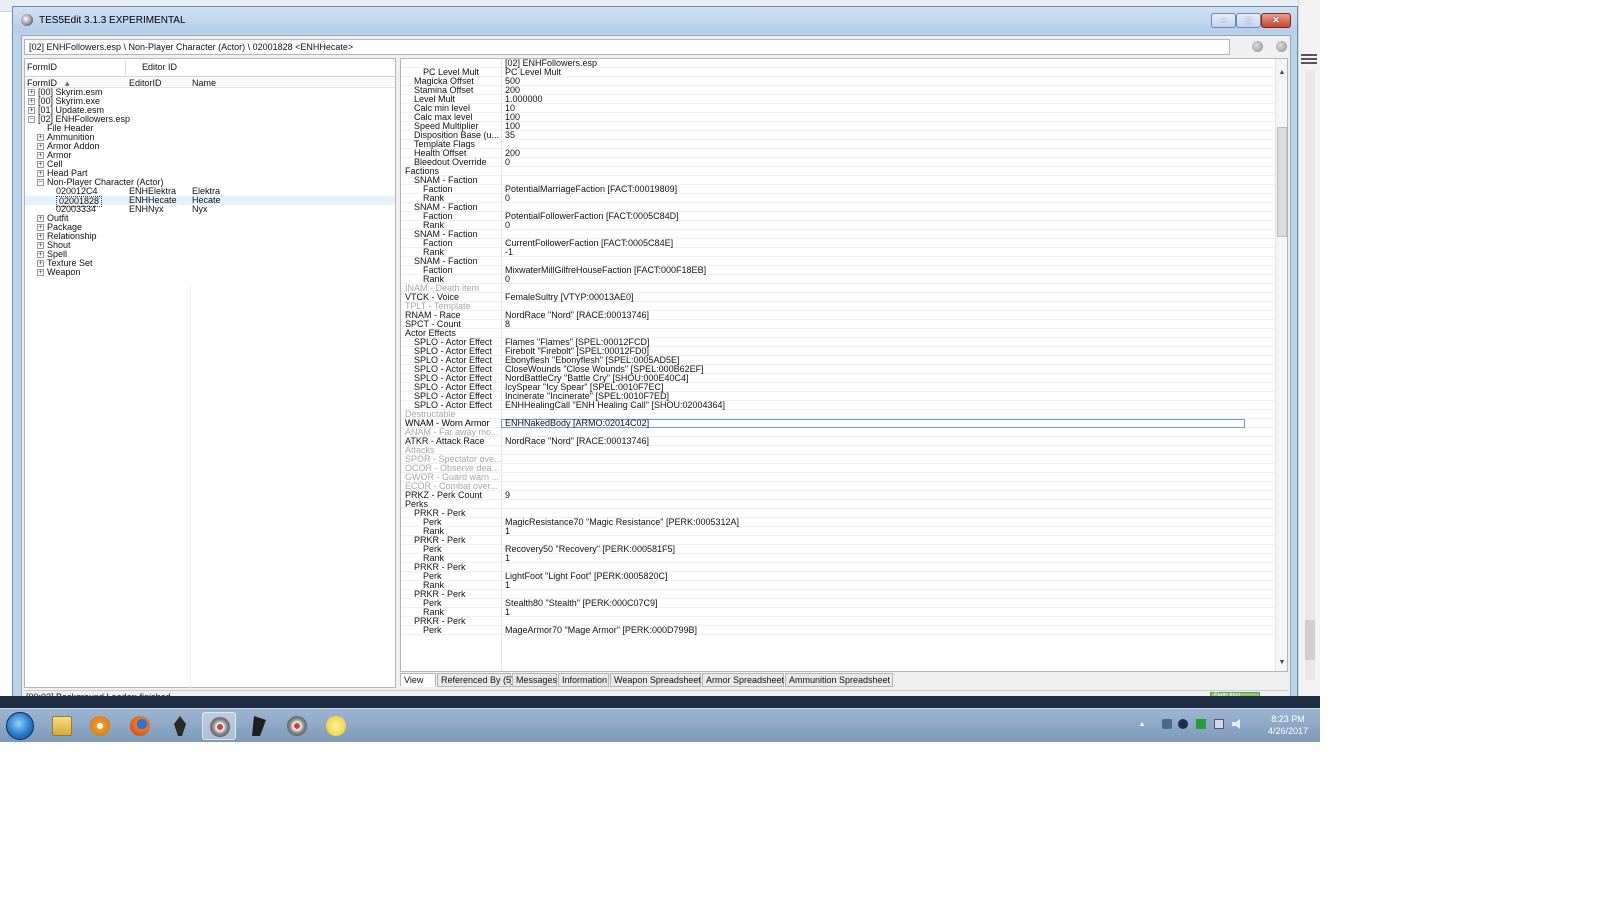 The height and width of the screenshot is (900, 1600). What do you see at coordinates (844, 171) in the screenshot?
I see `record-field-row: Factions` at bounding box center [844, 171].